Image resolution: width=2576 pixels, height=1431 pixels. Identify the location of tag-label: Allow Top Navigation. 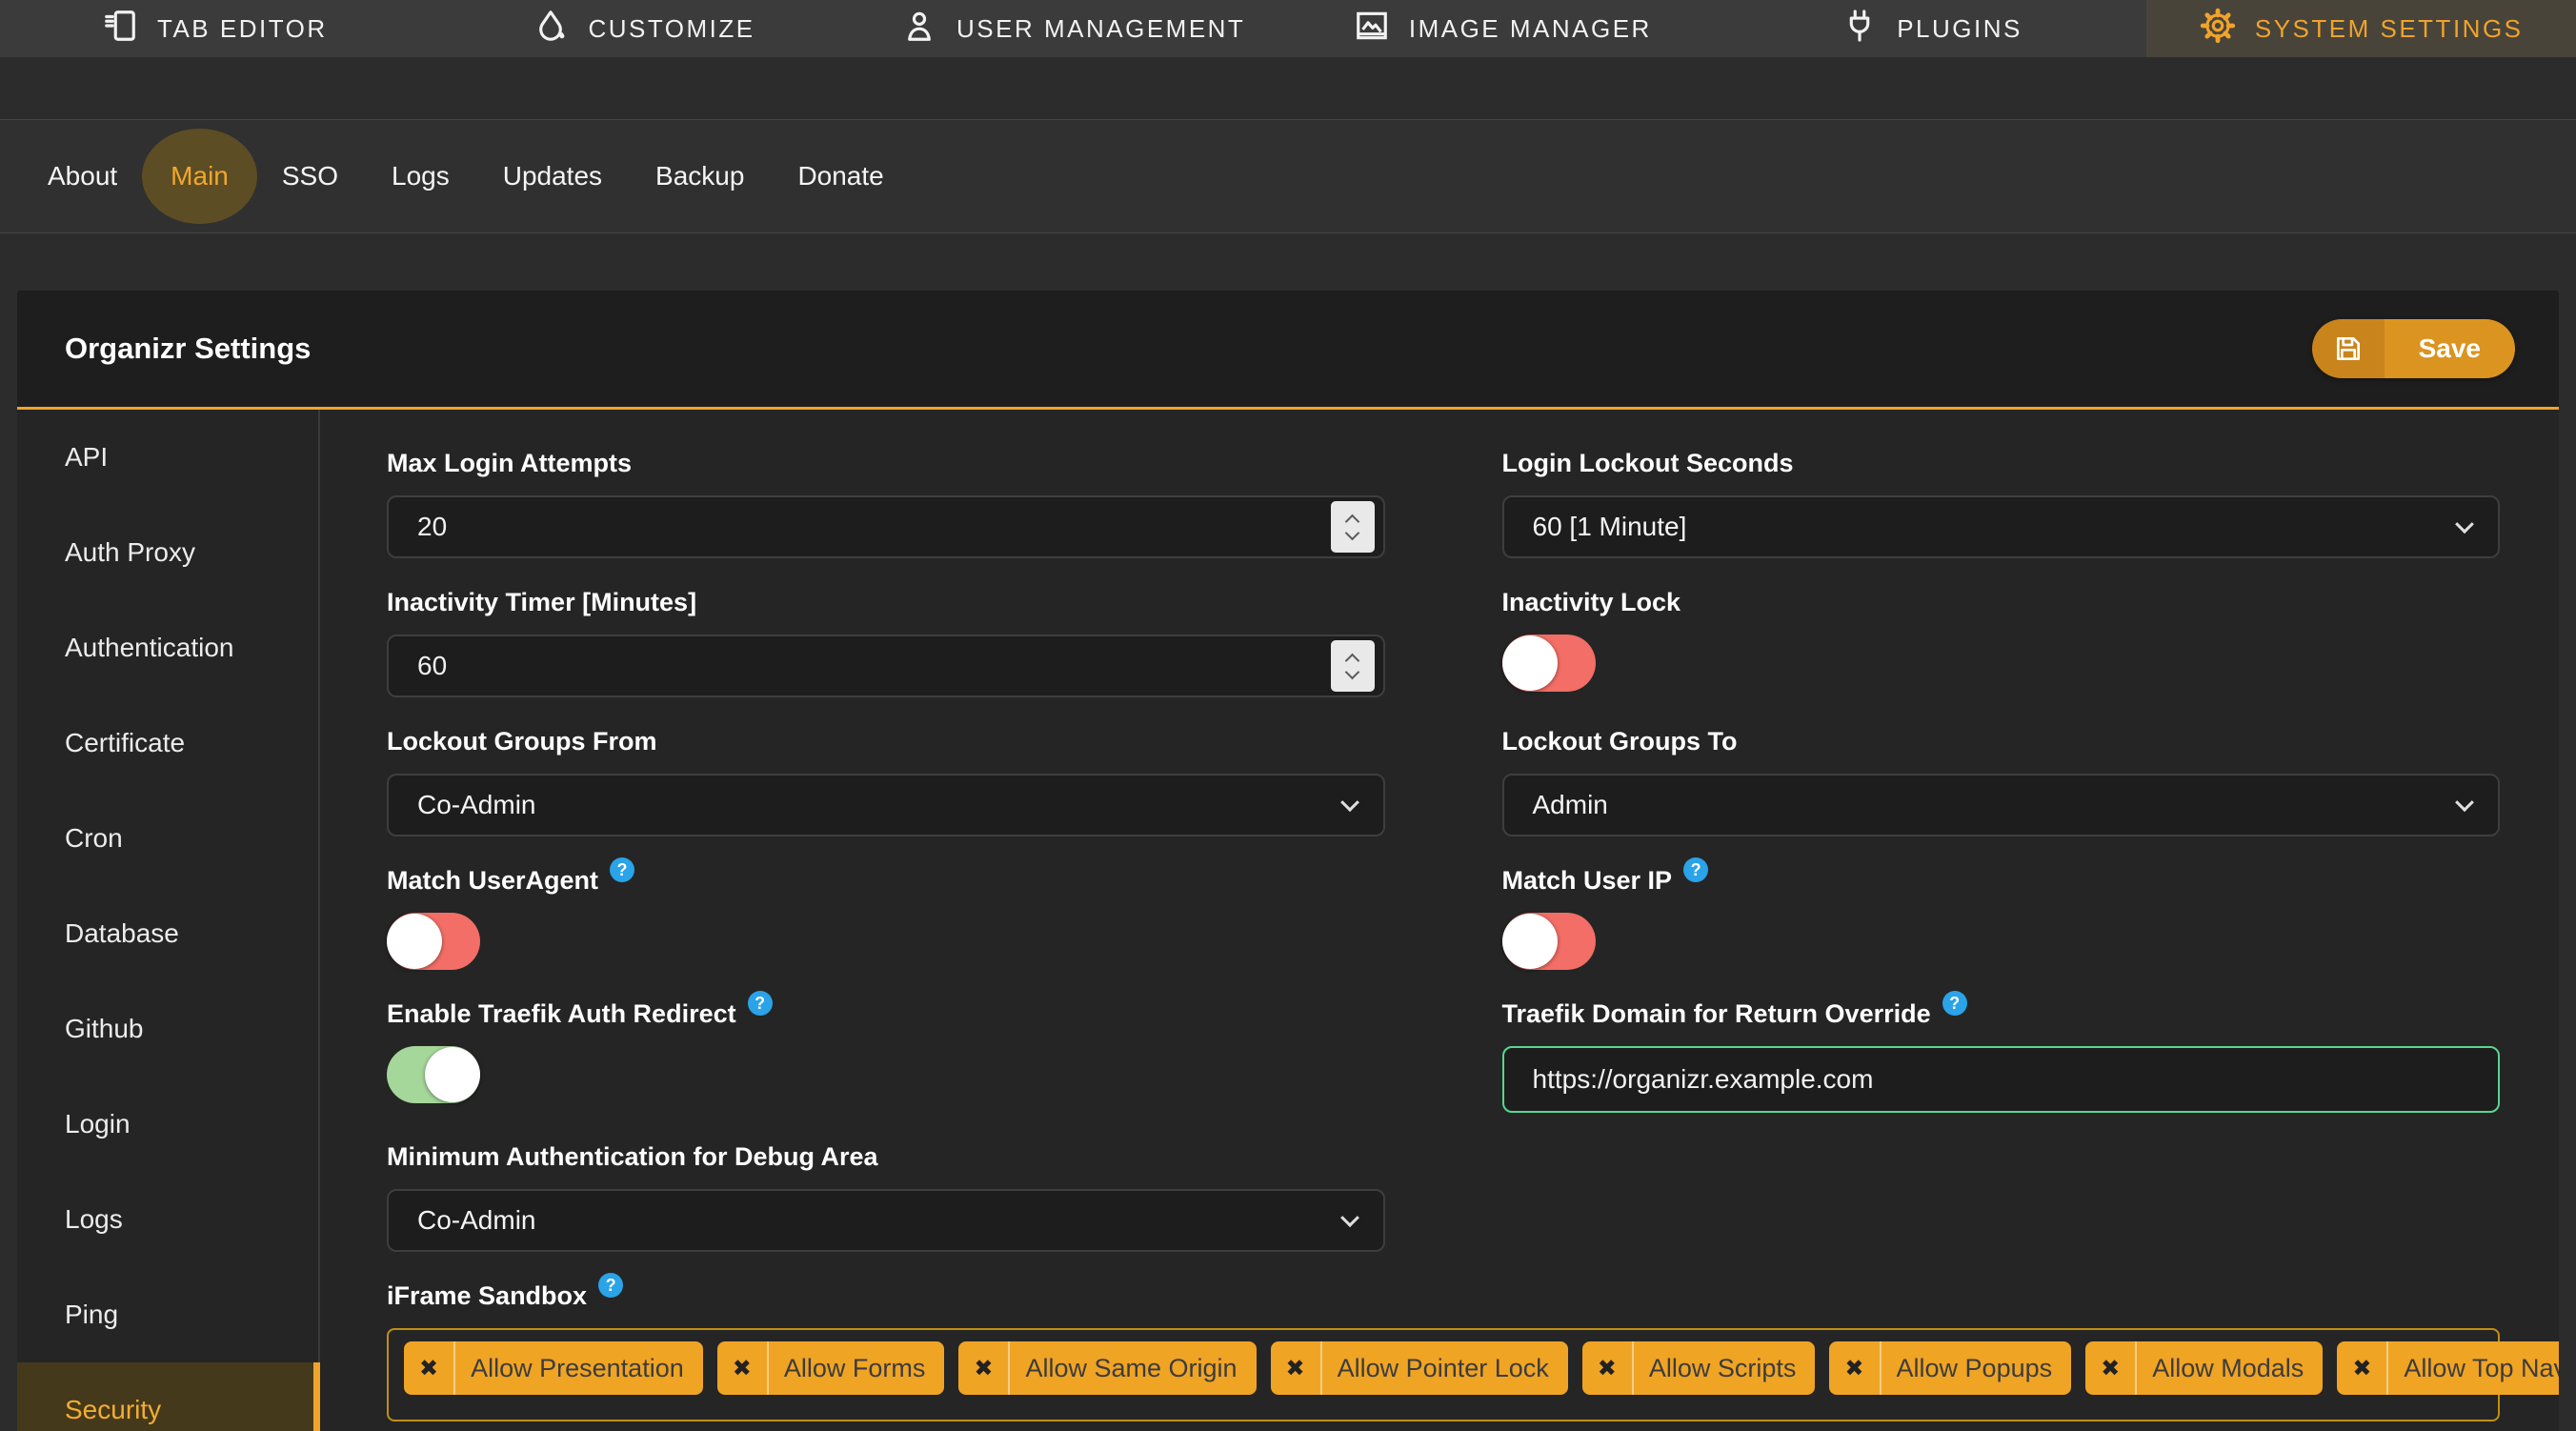
(2481, 1367).